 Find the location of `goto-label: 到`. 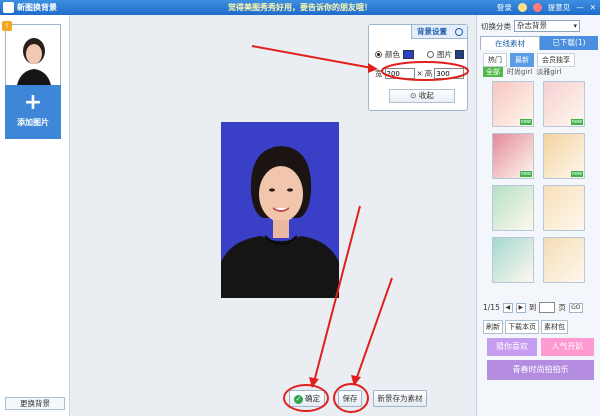

goto-label: 到 is located at coordinates (532, 307).